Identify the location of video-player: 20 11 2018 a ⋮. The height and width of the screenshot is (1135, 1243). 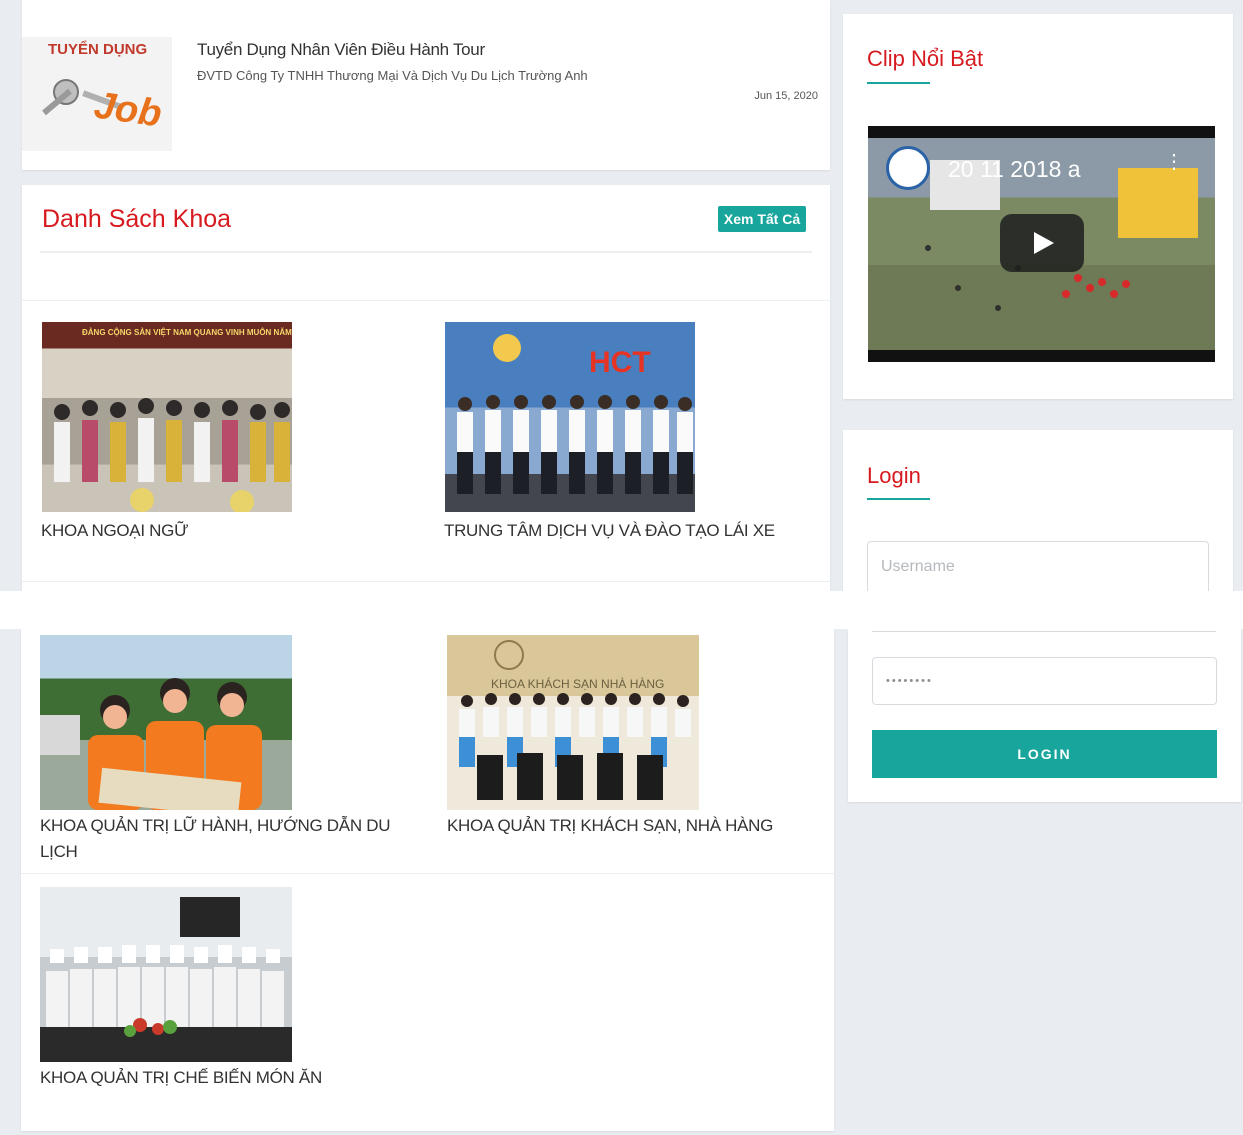
(1041, 244).